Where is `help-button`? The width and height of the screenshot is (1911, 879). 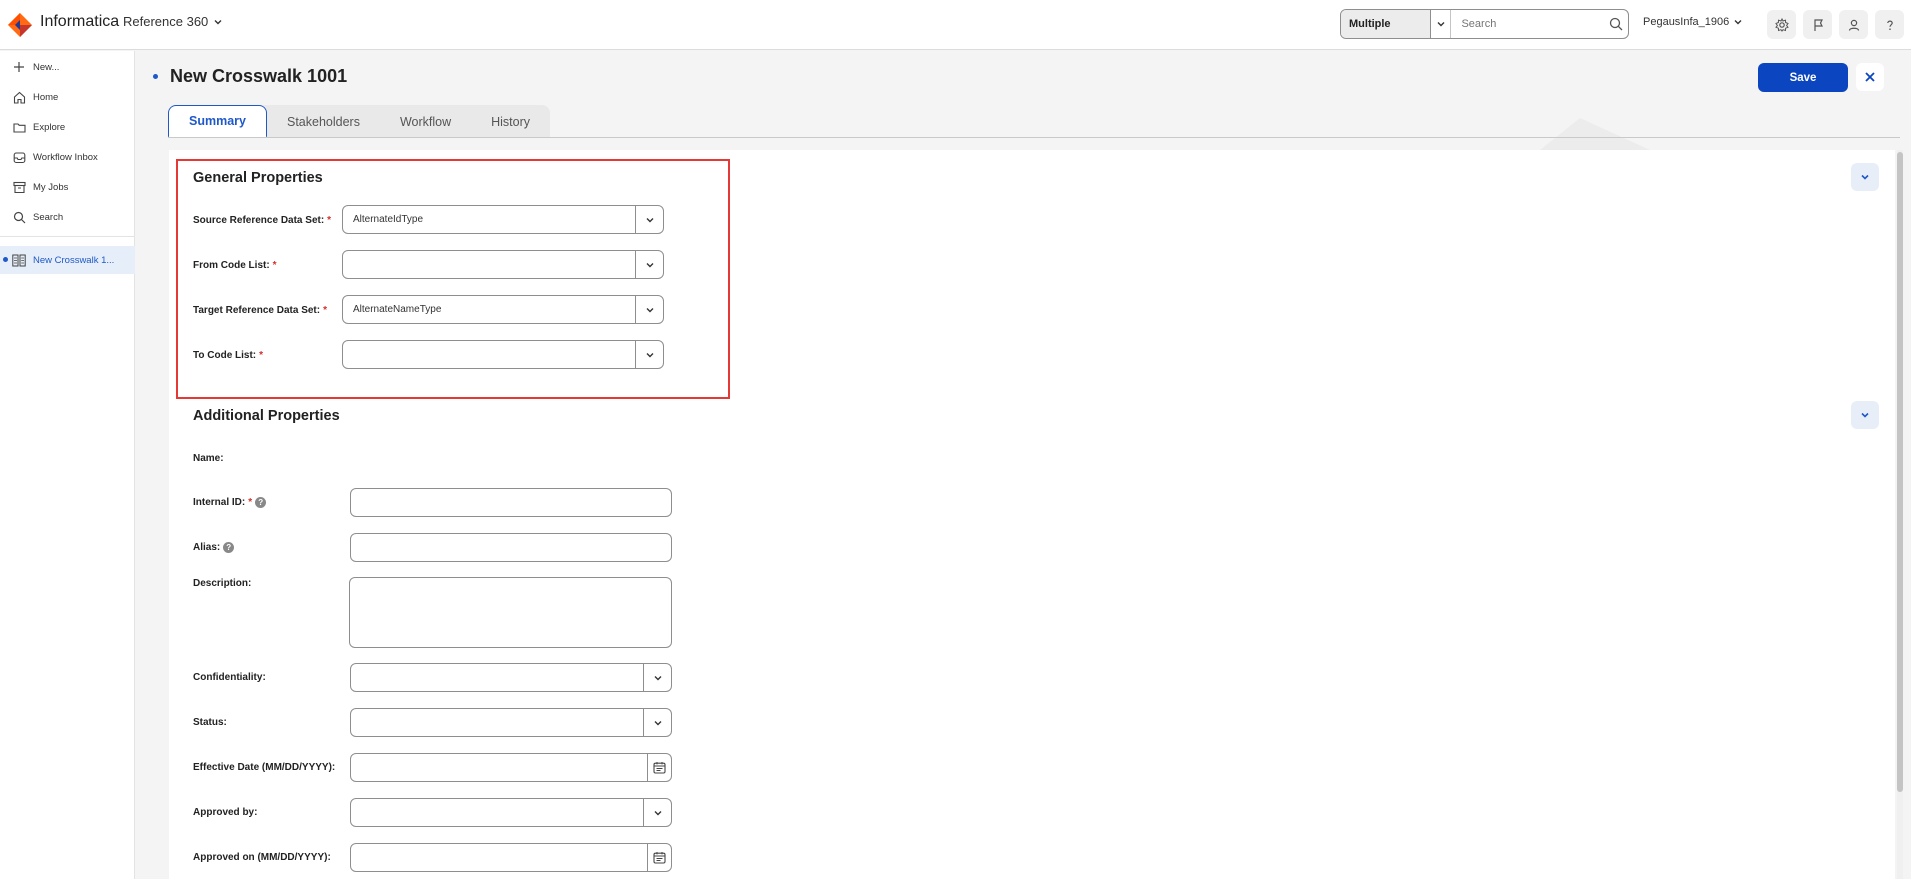
help-button is located at coordinates (1889, 24).